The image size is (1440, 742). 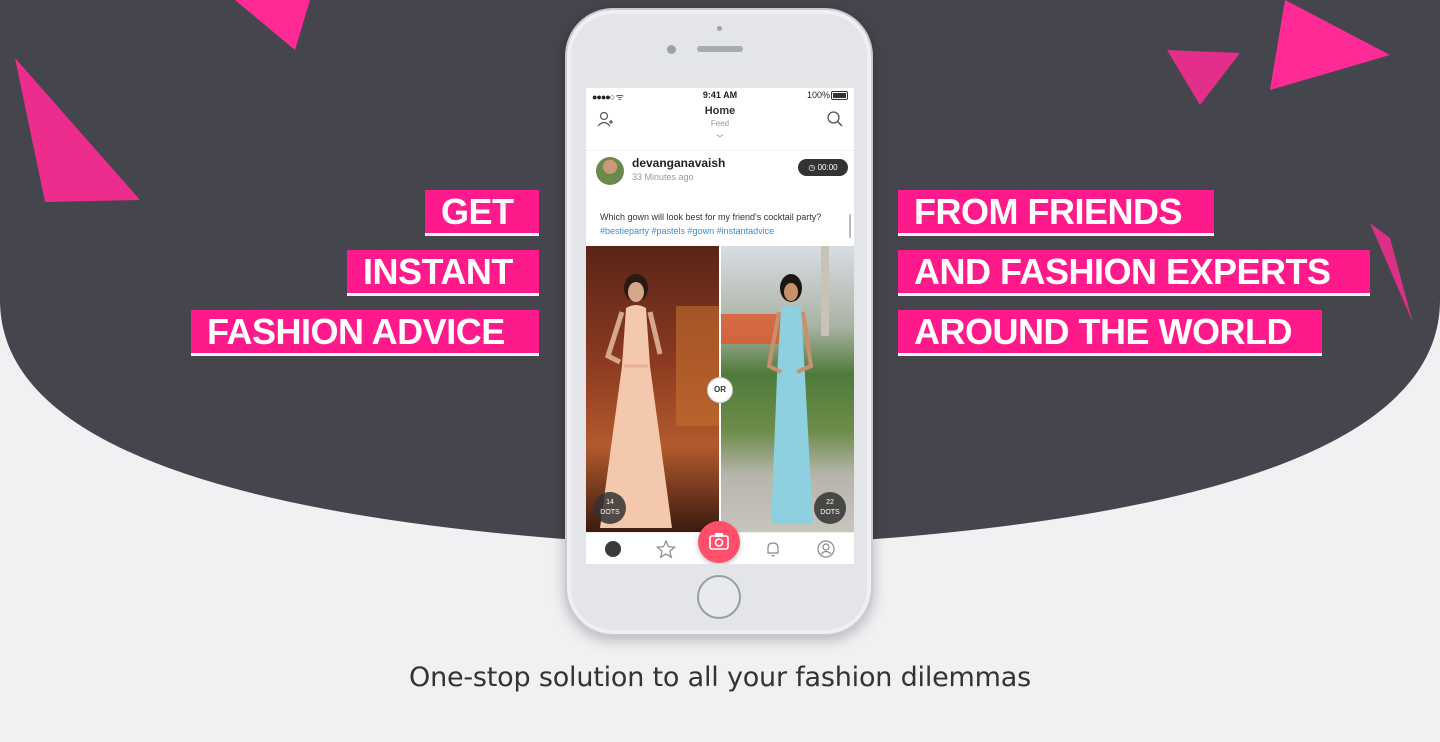 What do you see at coordinates (826, 549) in the screenshot?
I see `profile-icon` at bounding box center [826, 549].